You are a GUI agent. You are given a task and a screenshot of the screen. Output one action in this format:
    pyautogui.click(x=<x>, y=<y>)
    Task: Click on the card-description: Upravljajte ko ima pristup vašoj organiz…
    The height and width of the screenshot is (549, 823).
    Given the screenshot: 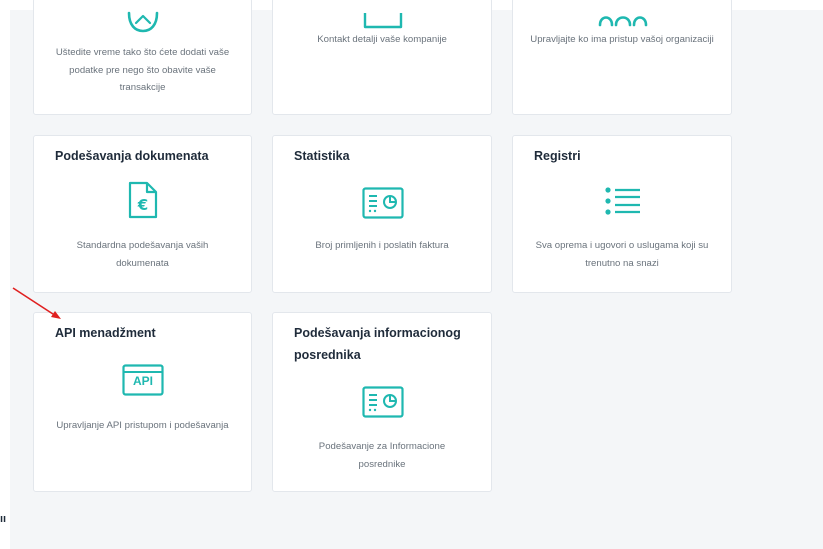 What is the action you would take?
    pyautogui.click(x=622, y=39)
    